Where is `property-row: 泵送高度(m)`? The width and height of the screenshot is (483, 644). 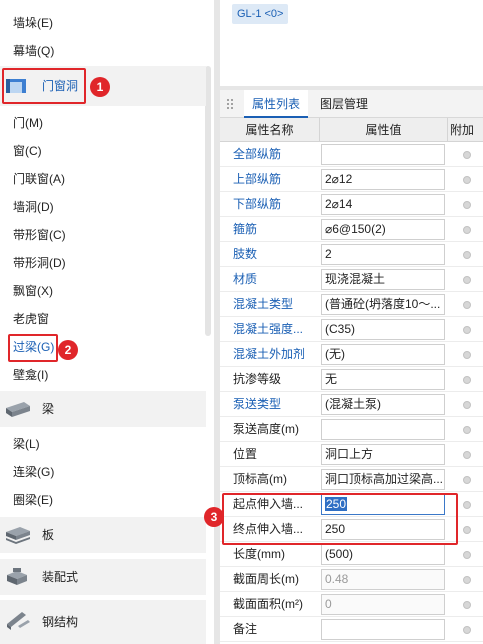
property-row: 泵送高度(m) is located at coordinates (351, 429).